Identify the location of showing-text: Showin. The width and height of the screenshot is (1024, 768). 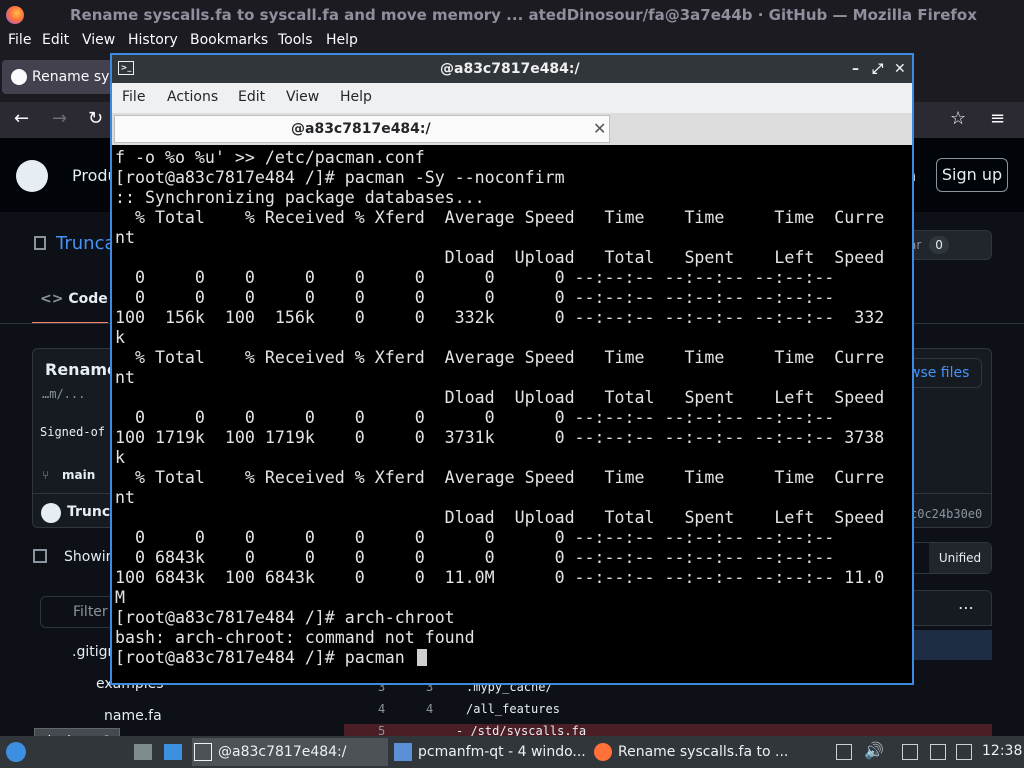
(89, 557).